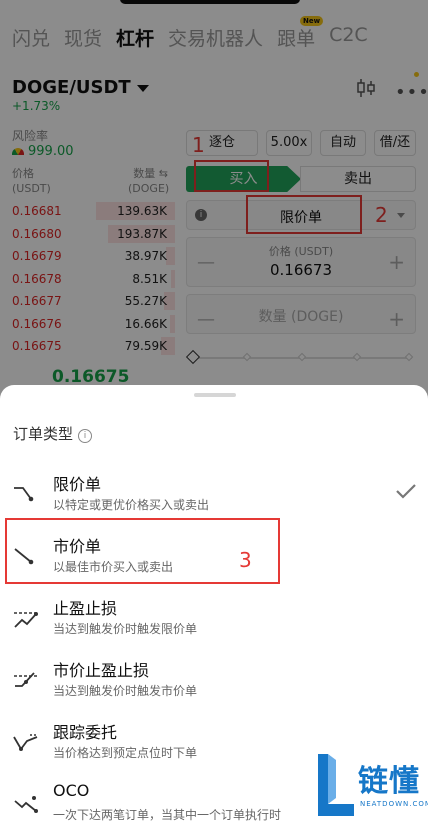  I want to click on info-icon: i, so click(85, 436).